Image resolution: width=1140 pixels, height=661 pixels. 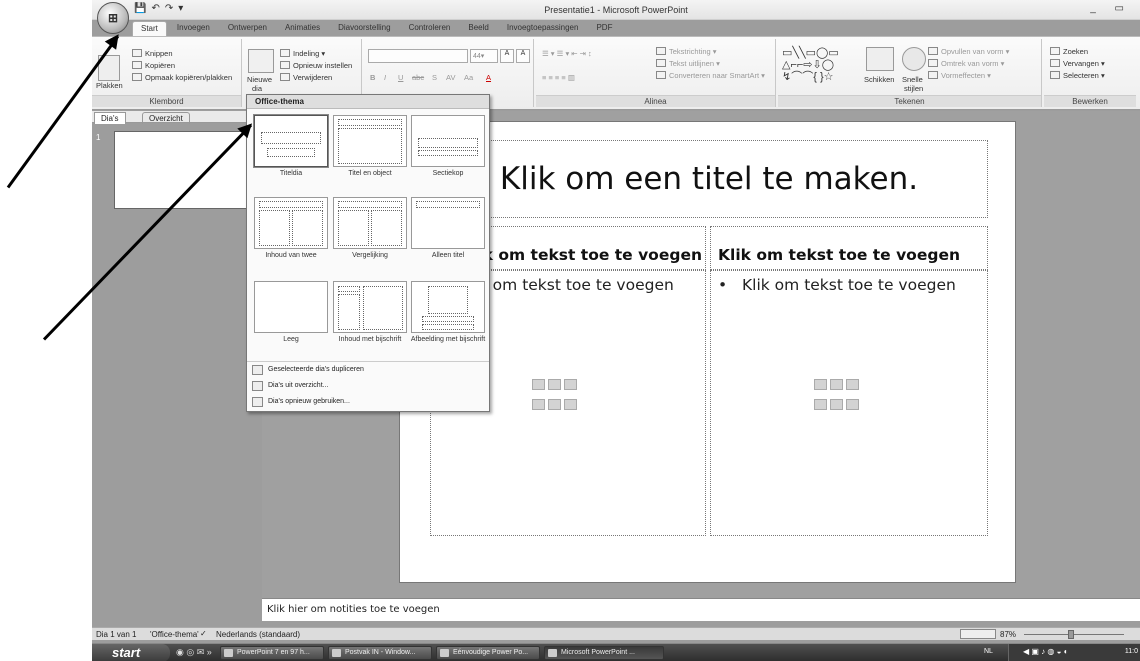 What do you see at coordinates (291, 307) in the screenshot?
I see `layout-leeg` at bounding box center [291, 307].